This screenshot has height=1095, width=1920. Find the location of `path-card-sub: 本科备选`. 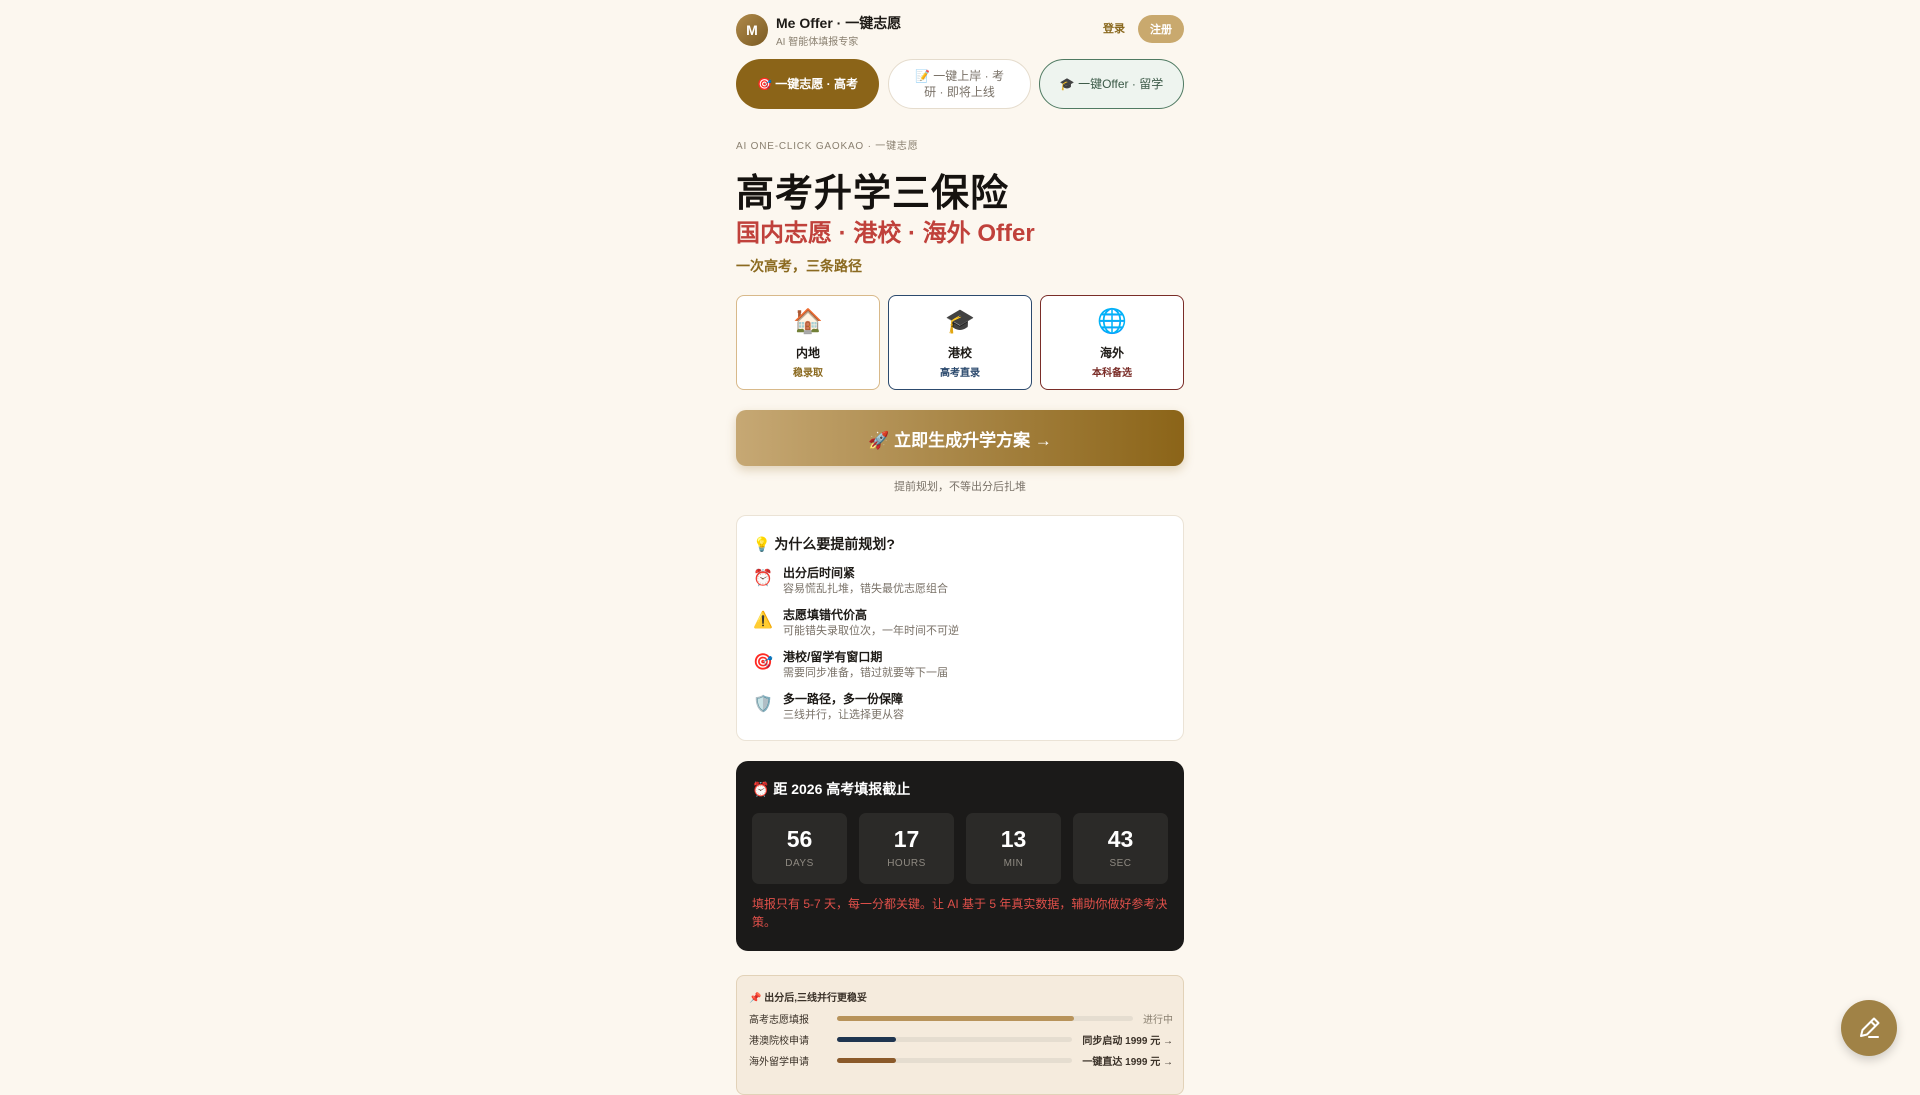

path-card-sub: 本科备选 is located at coordinates (1112, 373).